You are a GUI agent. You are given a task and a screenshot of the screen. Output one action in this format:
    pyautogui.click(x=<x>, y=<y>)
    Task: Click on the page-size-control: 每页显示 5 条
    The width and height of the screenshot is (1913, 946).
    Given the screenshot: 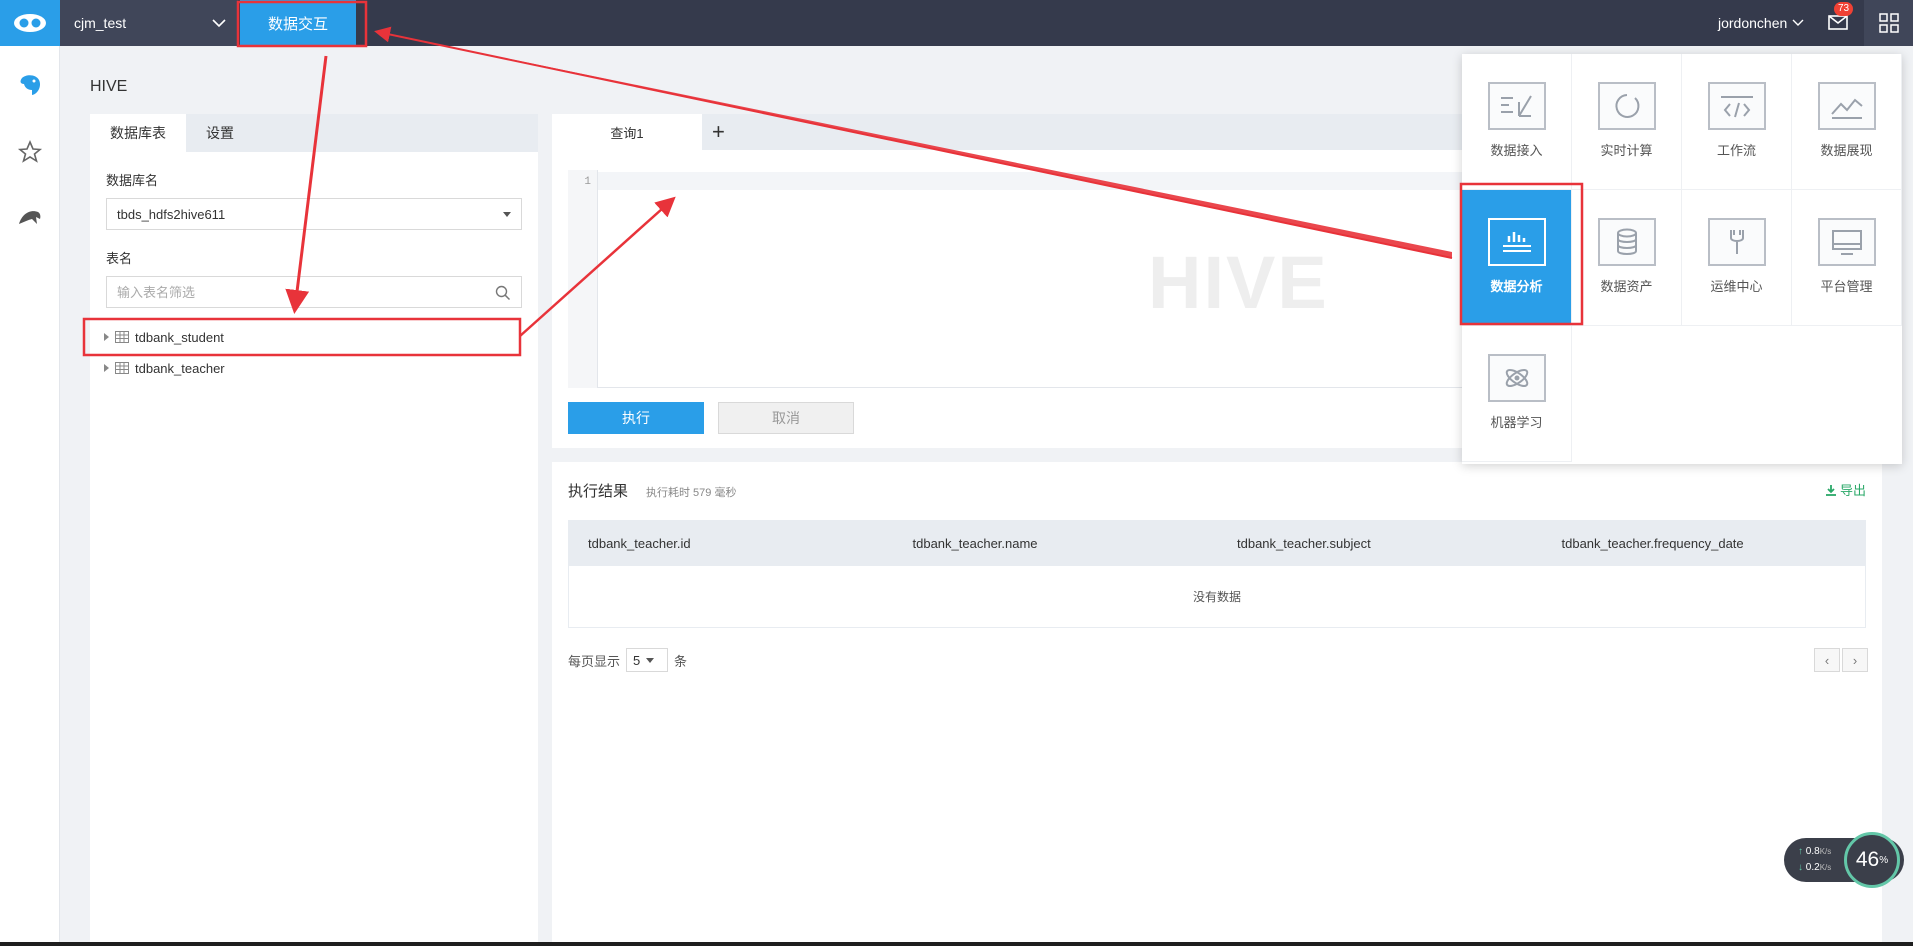 What is the action you would take?
    pyautogui.click(x=627, y=660)
    